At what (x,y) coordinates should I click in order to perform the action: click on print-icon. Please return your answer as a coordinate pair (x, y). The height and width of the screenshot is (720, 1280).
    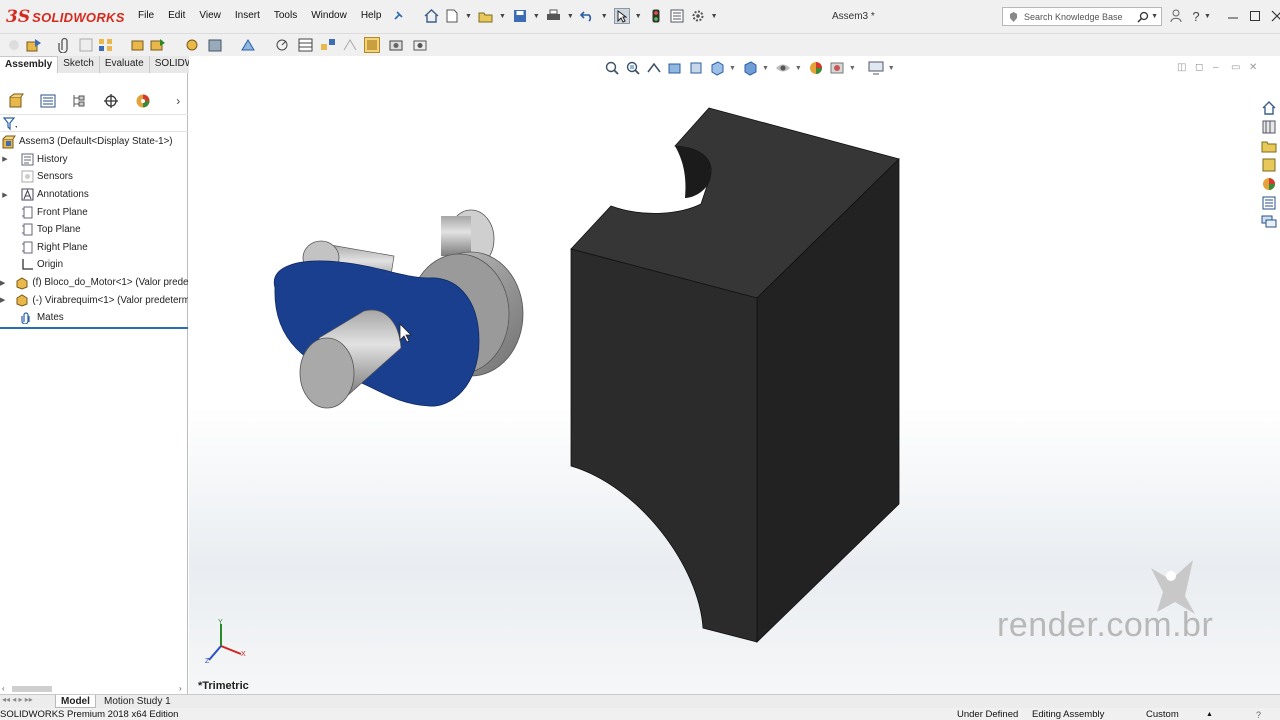
    Looking at the image, I should click on (554, 16).